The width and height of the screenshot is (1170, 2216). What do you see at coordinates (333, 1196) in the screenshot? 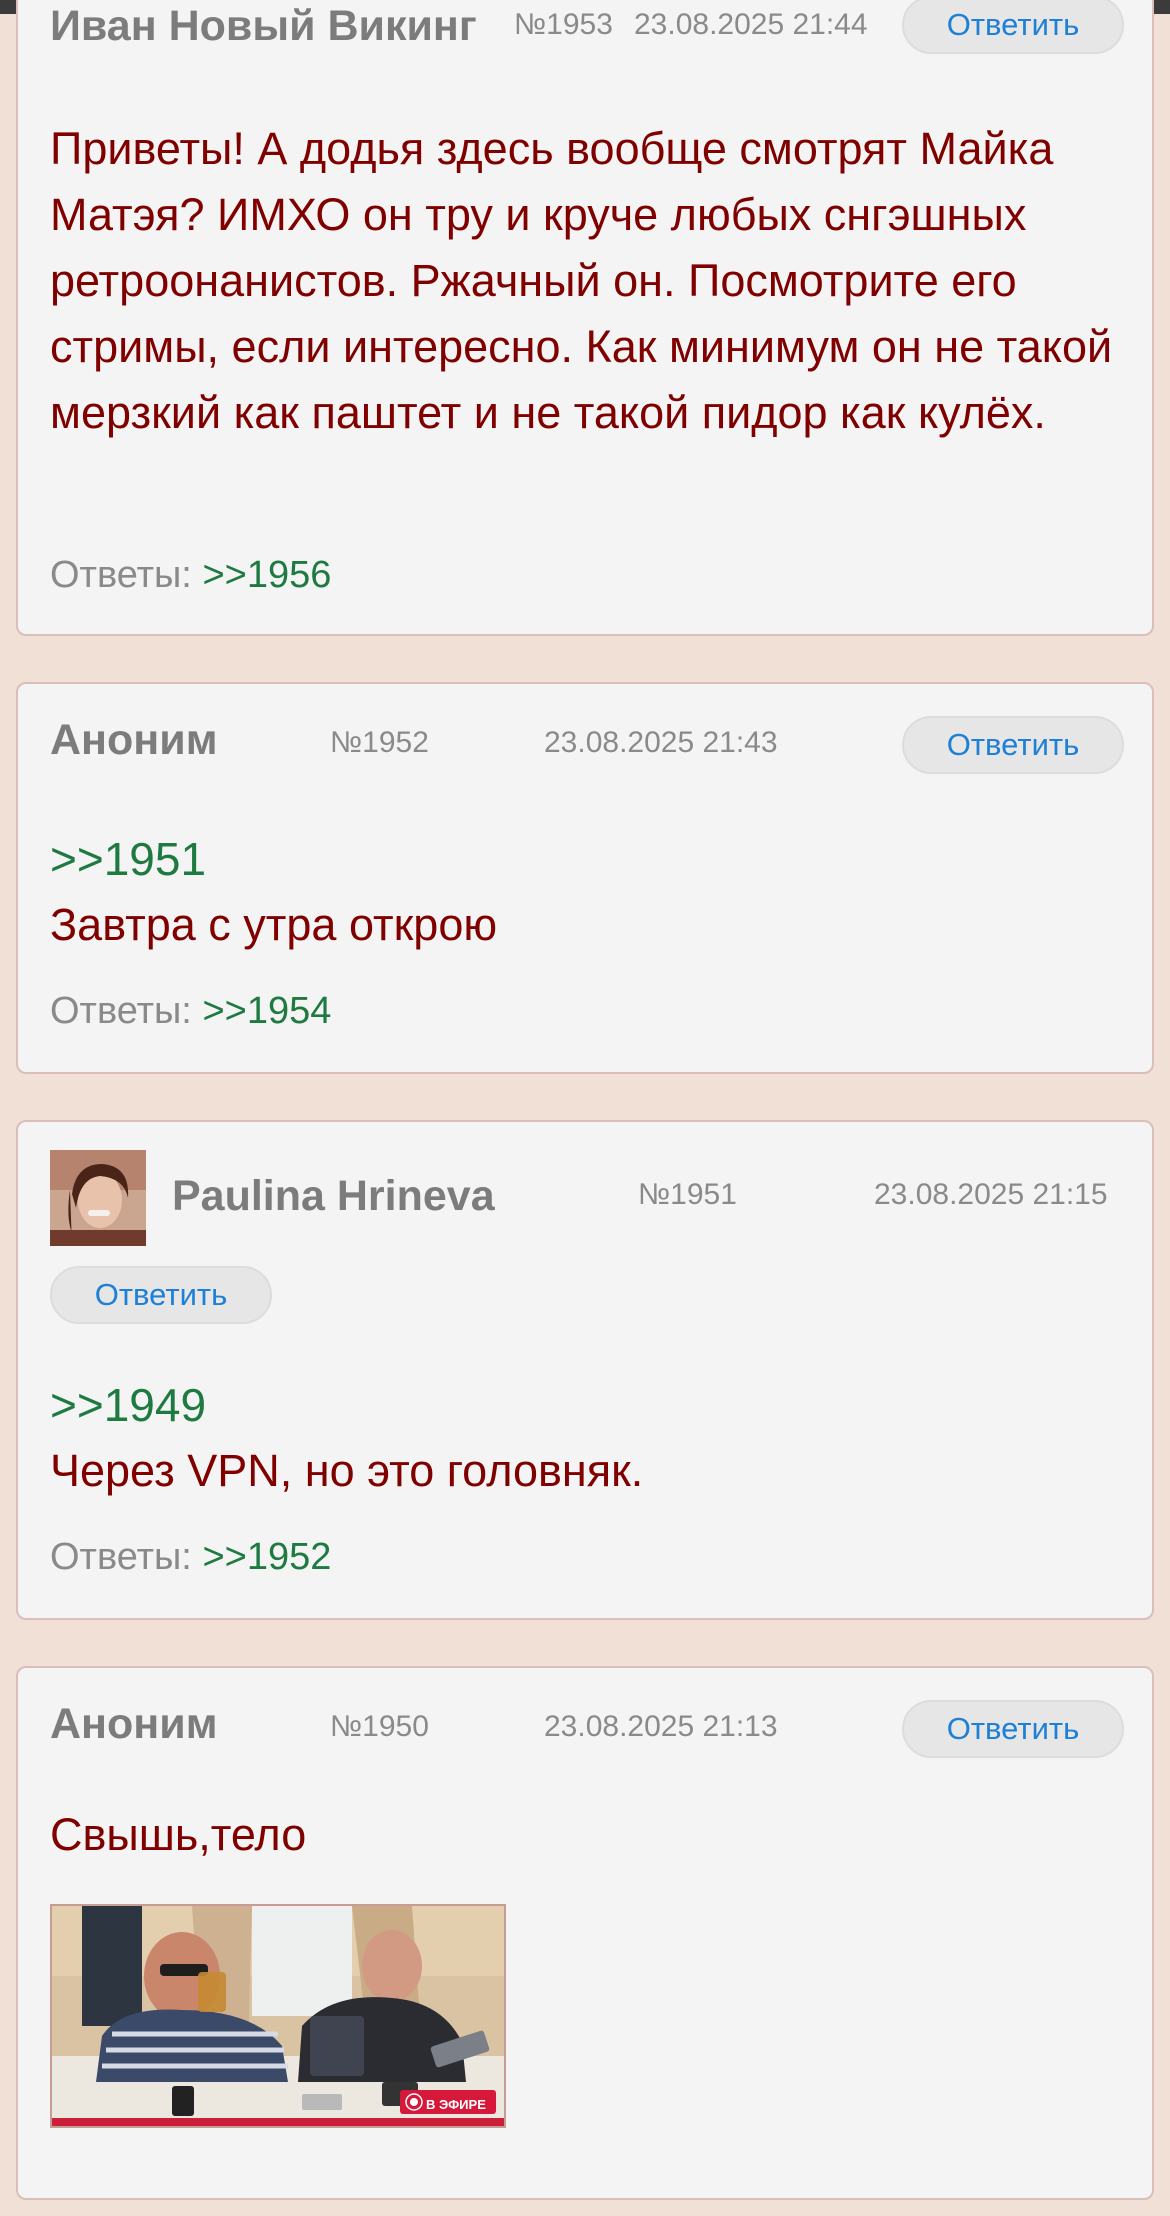
I see `post-author: Paulina Hrineva` at bounding box center [333, 1196].